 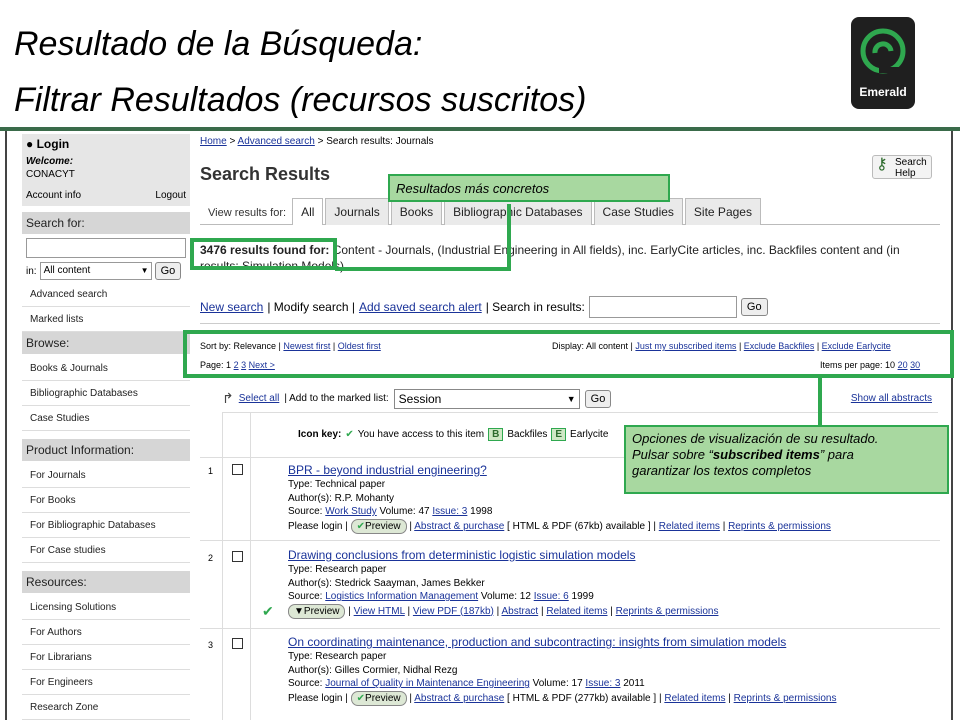 What do you see at coordinates (213, 141) in the screenshot?
I see `breadcrumb-home: Home` at bounding box center [213, 141].